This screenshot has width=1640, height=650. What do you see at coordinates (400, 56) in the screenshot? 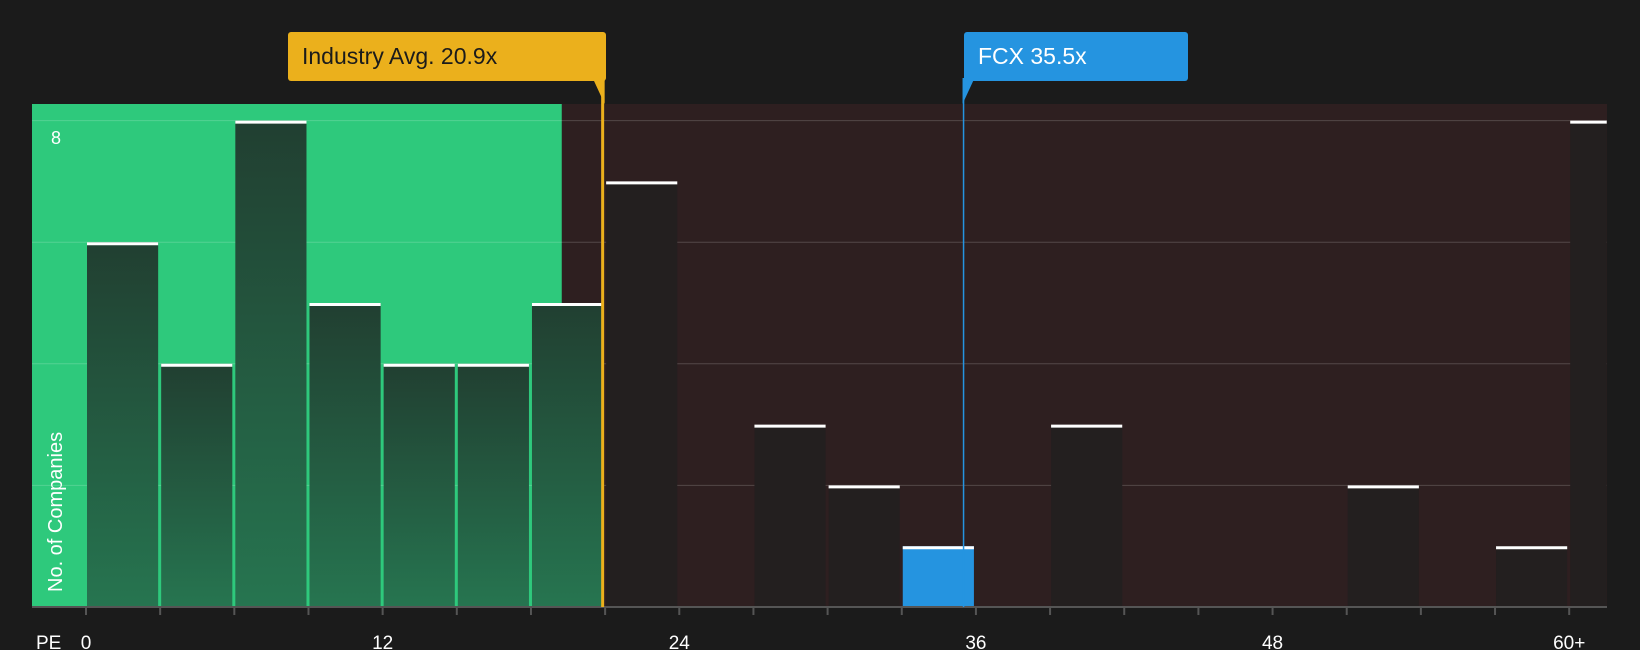
I see `industry-average-label: Industry Avg. 20.9x` at bounding box center [400, 56].